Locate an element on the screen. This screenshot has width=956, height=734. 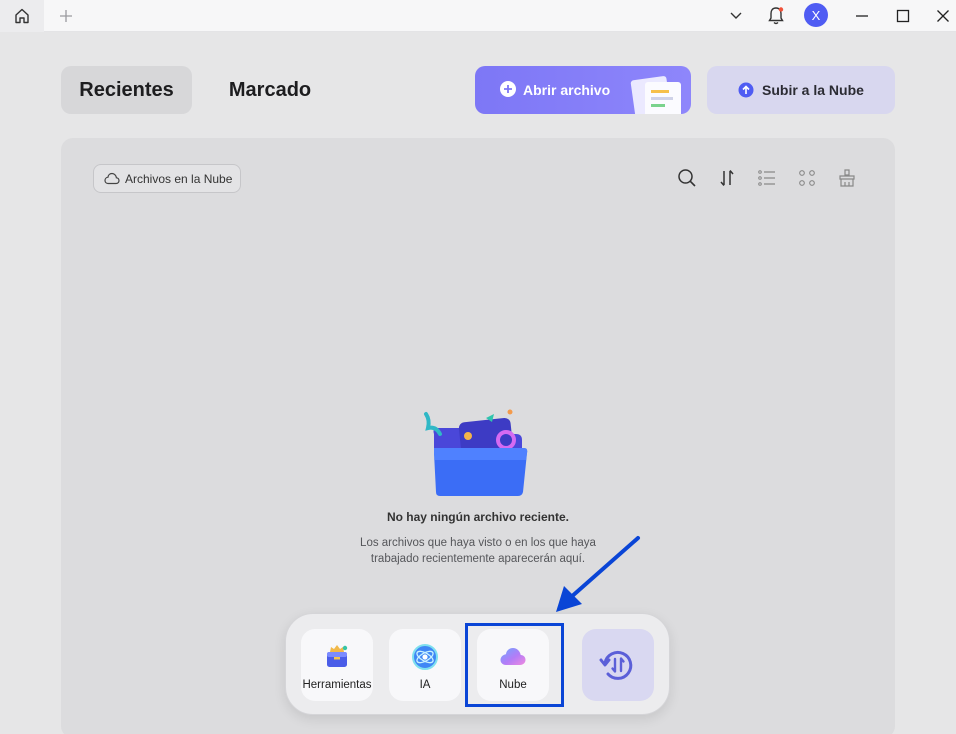
home-icon is located at coordinates (22, 16).